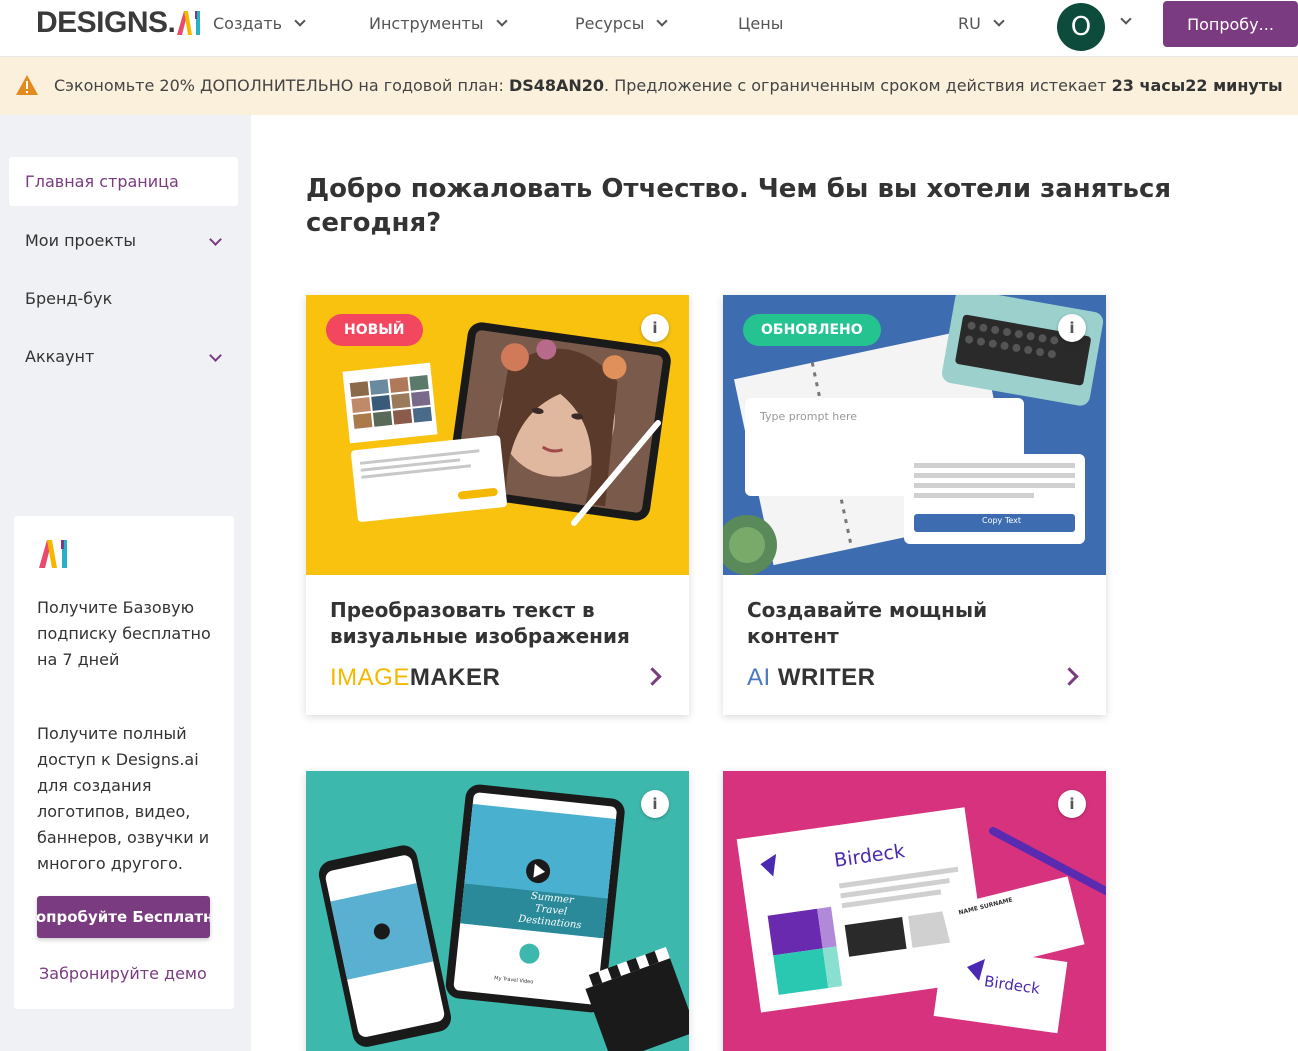 The width and height of the screenshot is (1298, 1051). Describe the element at coordinates (812, 330) in the screenshot. I see `updated-badge: ОБНОВЛЕНО` at that location.